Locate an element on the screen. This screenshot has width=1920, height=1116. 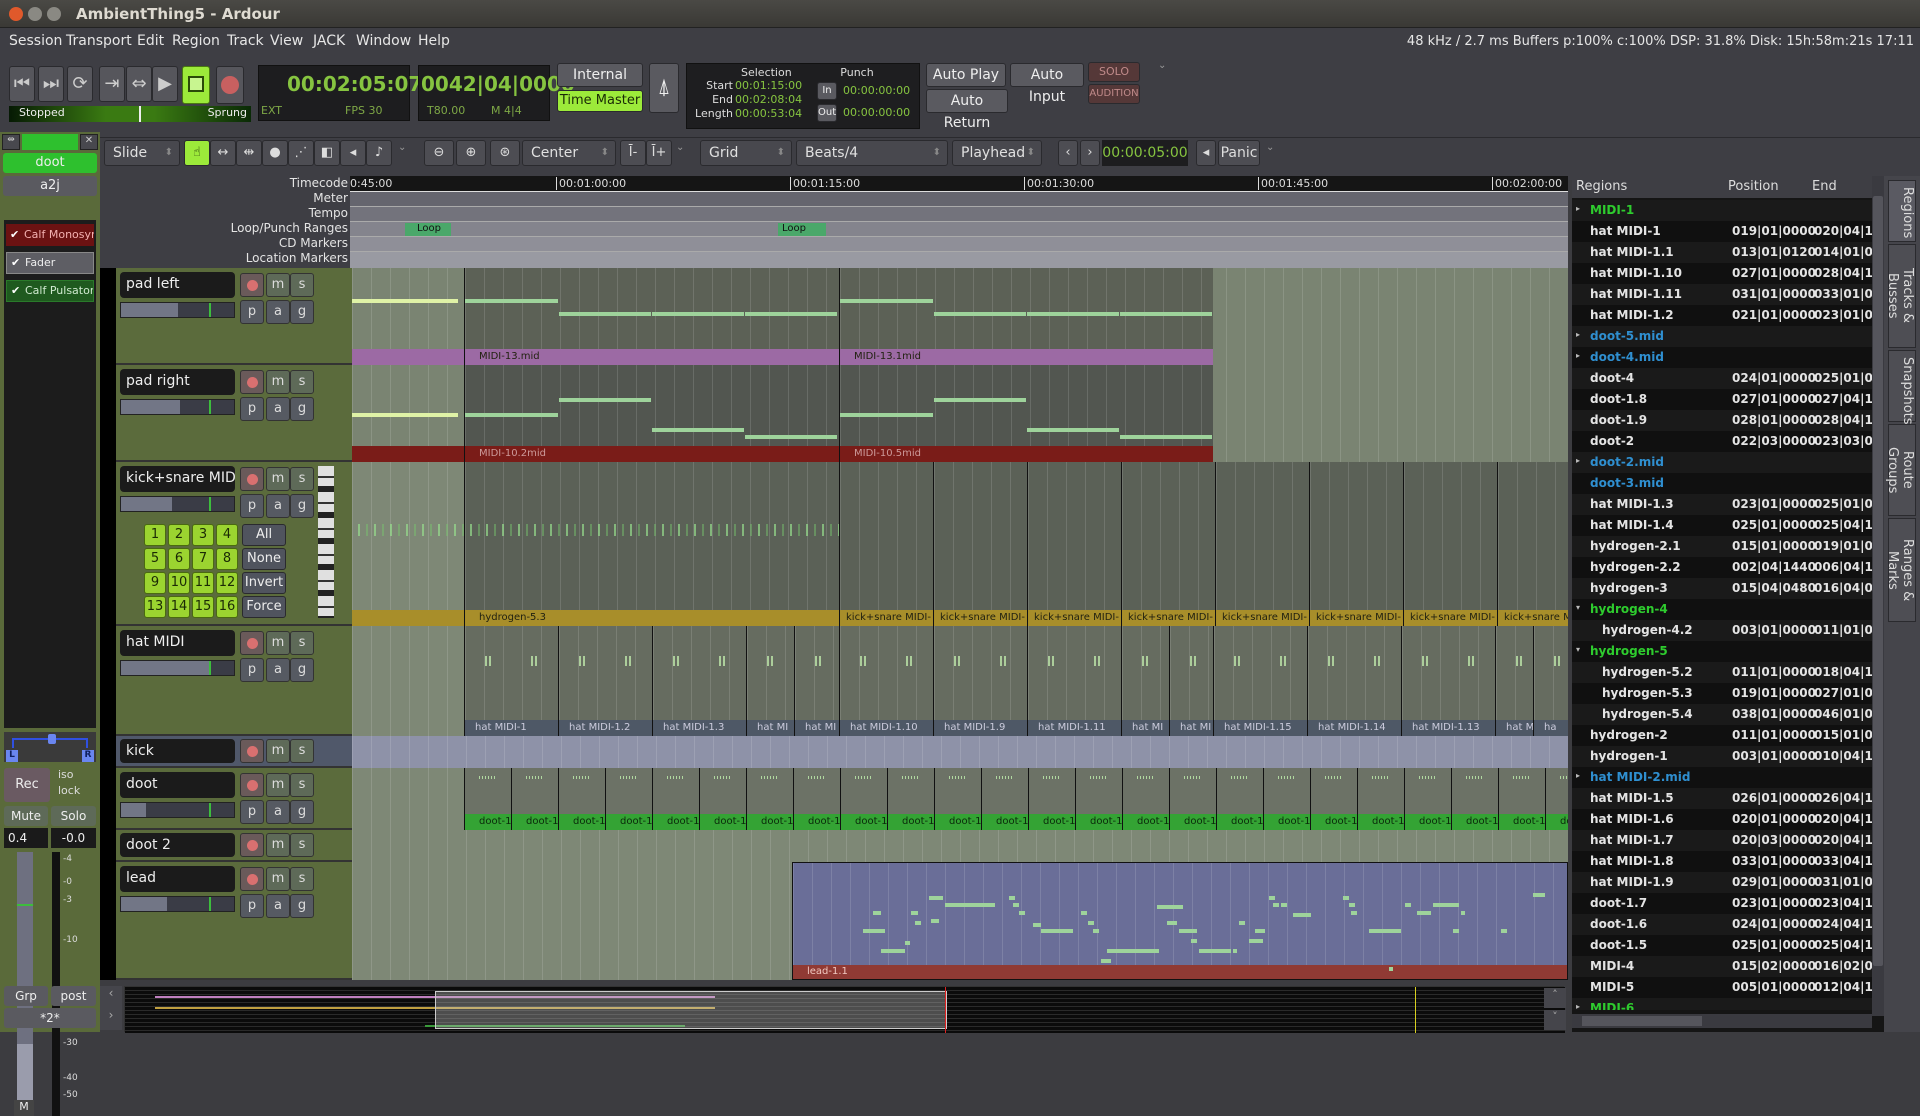
goto-end-button: ⏭ is located at coordinates (51, 84).